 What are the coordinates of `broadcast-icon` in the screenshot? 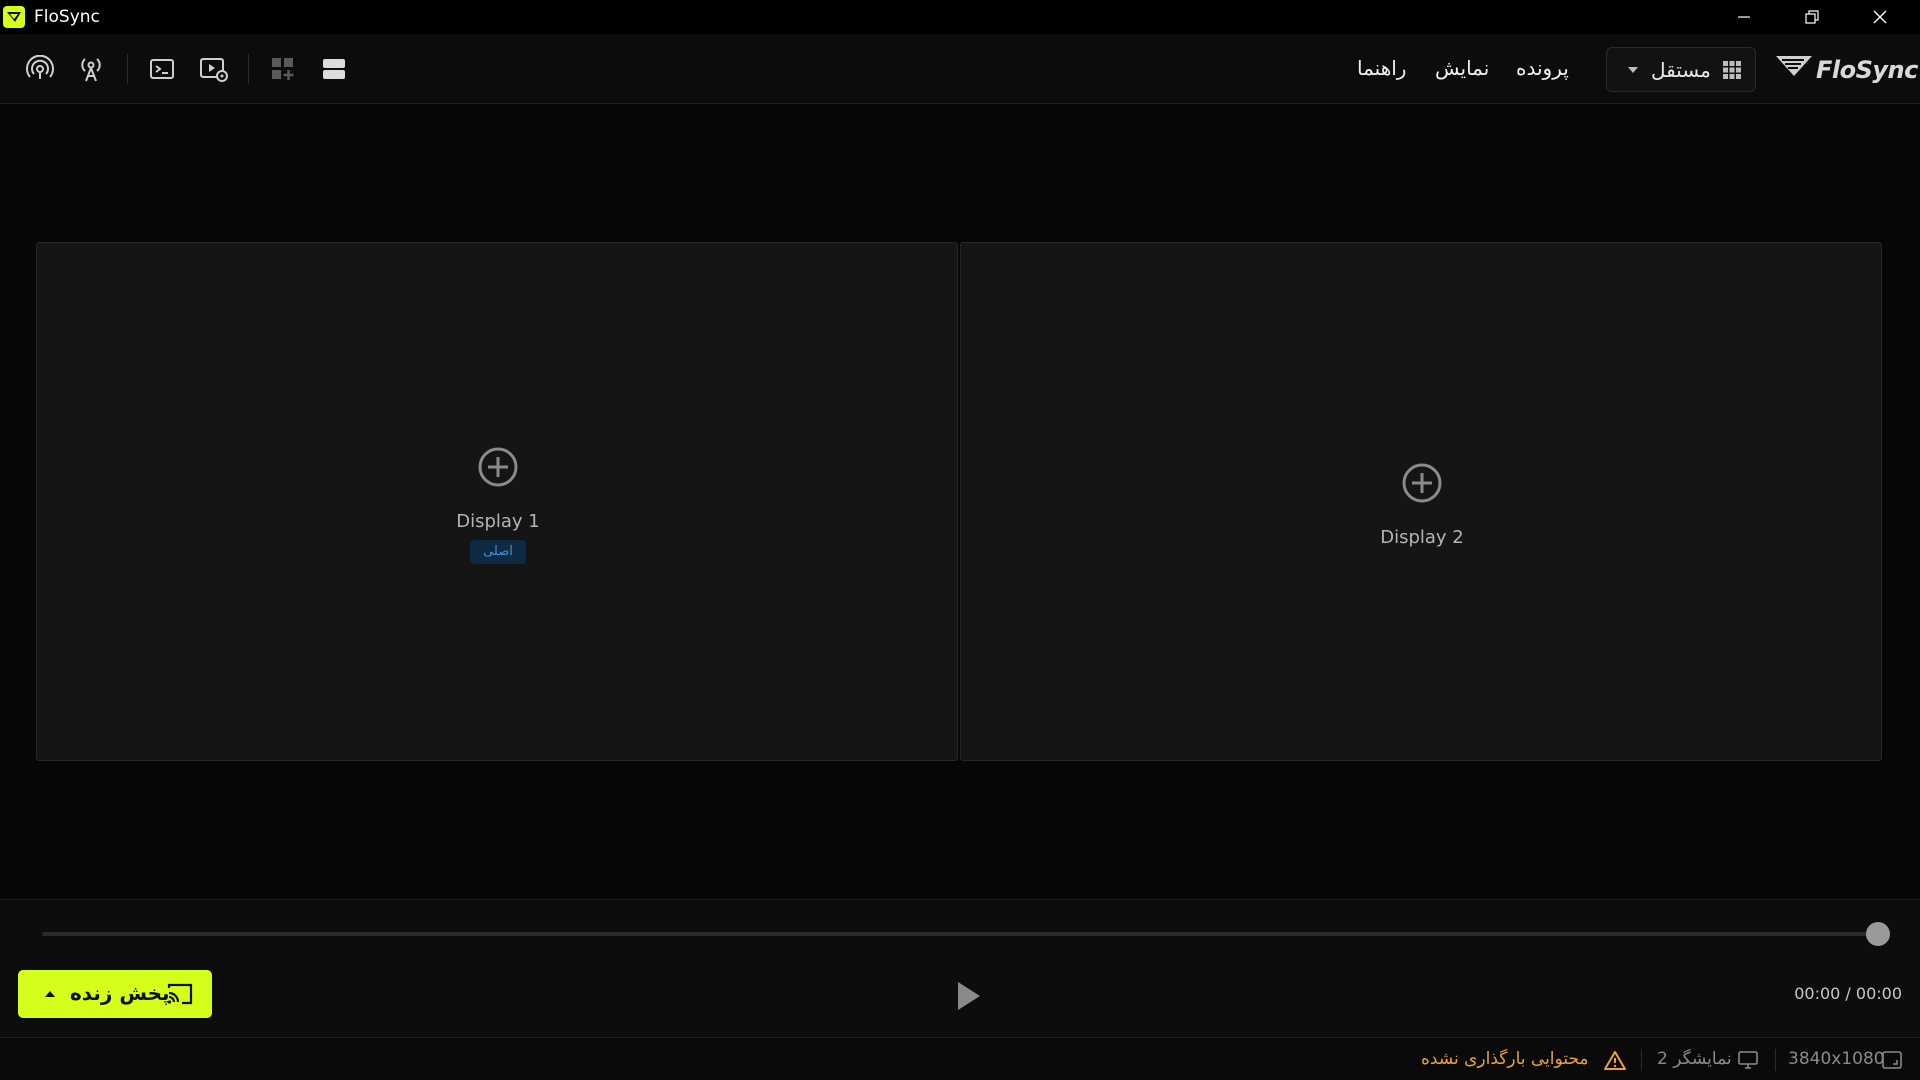 It's located at (40, 67).